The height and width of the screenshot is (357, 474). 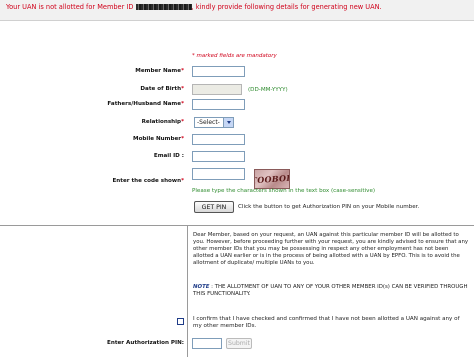 I want to click on relationship-label: Relationship*, so click(x=162, y=122).